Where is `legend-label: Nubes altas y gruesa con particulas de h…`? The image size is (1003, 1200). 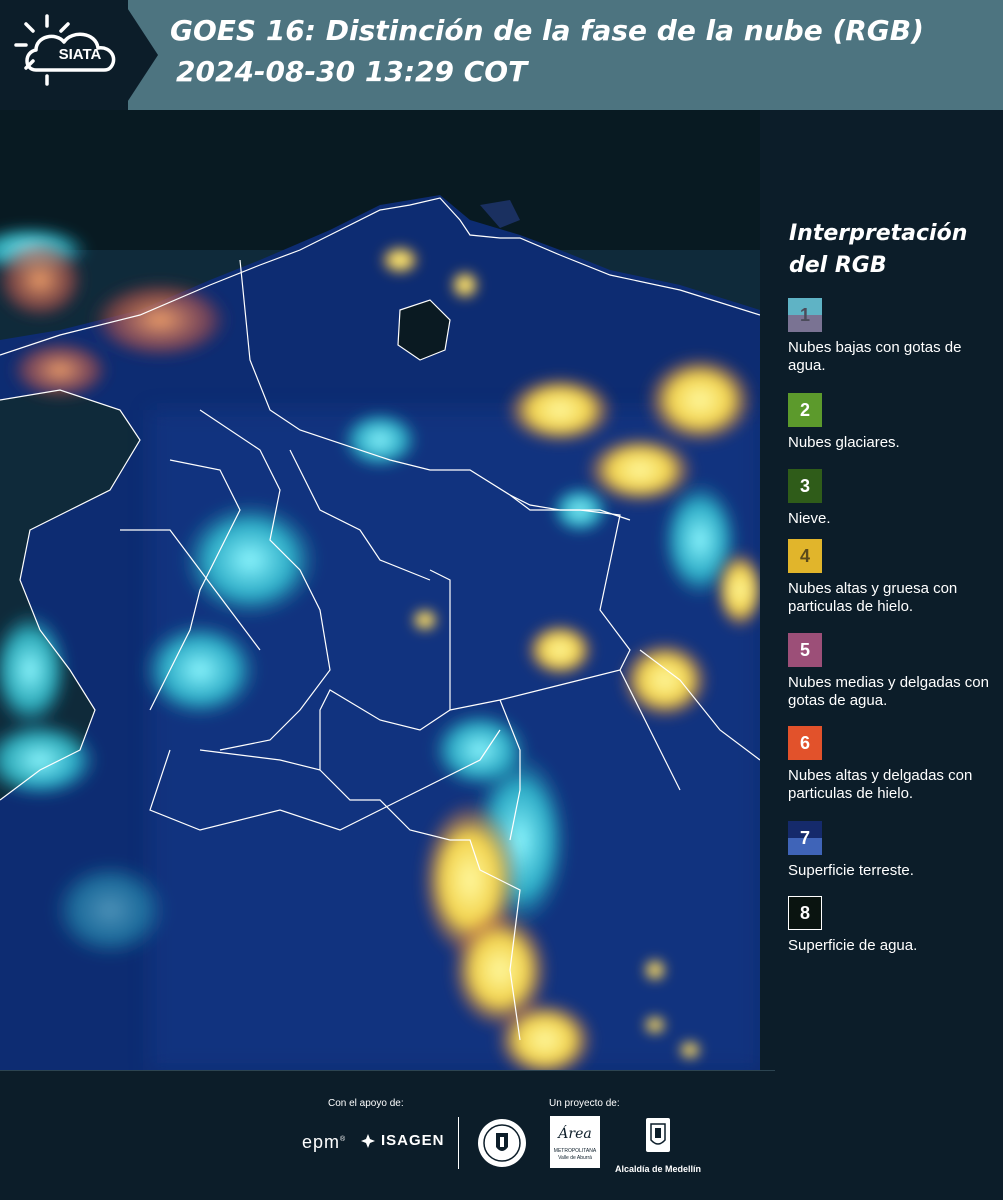
legend-label: Nubes altas y gruesa con particulas de h… is located at coordinates (873, 597).